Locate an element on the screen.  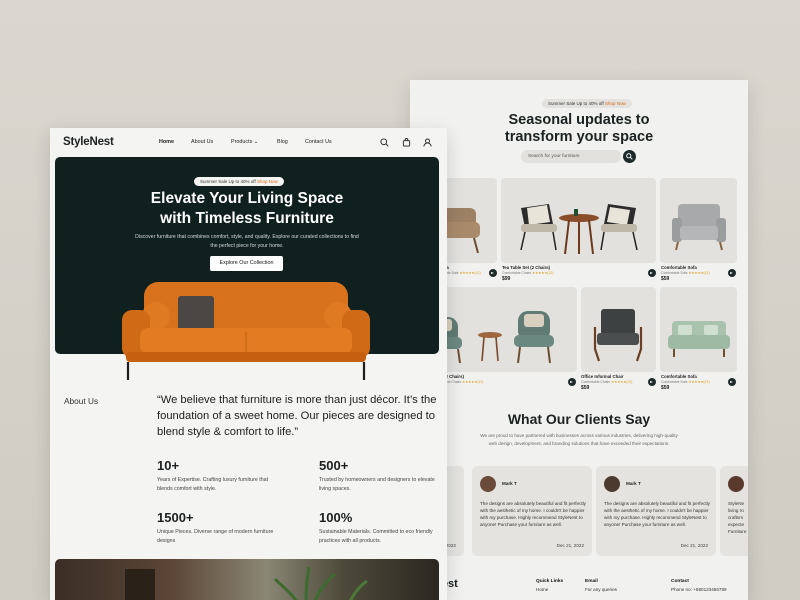
stat-customers: 500+ is located at coordinates (334, 465).